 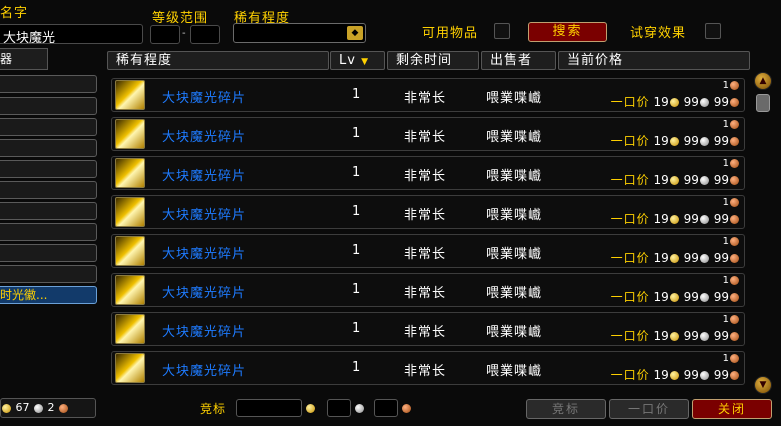 I want to click on results-scrollbar: ▲ ▼, so click(x=763, y=235).